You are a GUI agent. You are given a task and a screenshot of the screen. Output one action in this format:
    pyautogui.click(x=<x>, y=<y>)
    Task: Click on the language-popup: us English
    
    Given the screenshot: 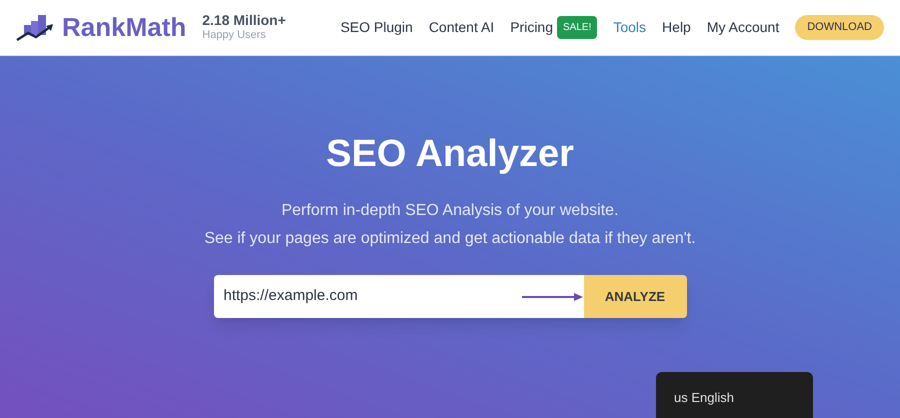 What is the action you would take?
    pyautogui.click(x=734, y=395)
    